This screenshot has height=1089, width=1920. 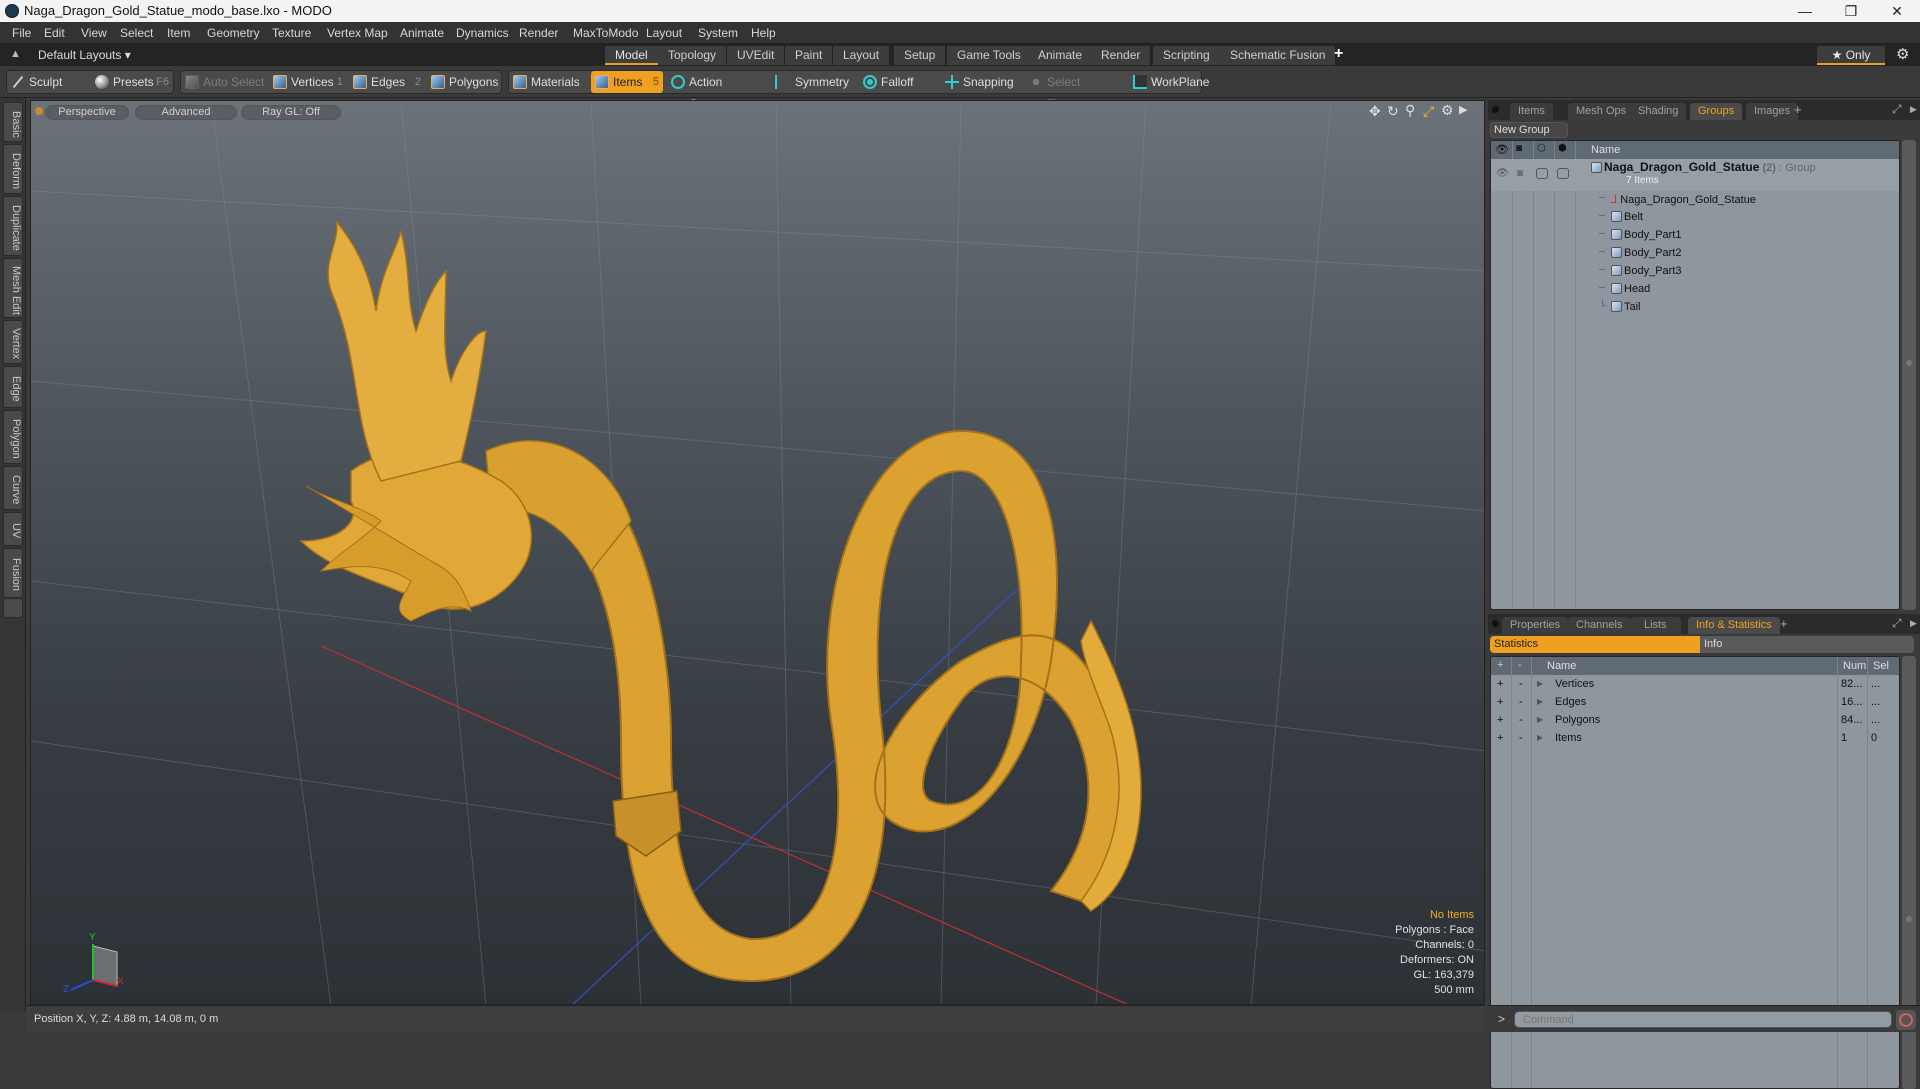 What do you see at coordinates (1906, 1020) in the screenshot?
I see `record-macro-button` at bounding box center [1906, 1020].